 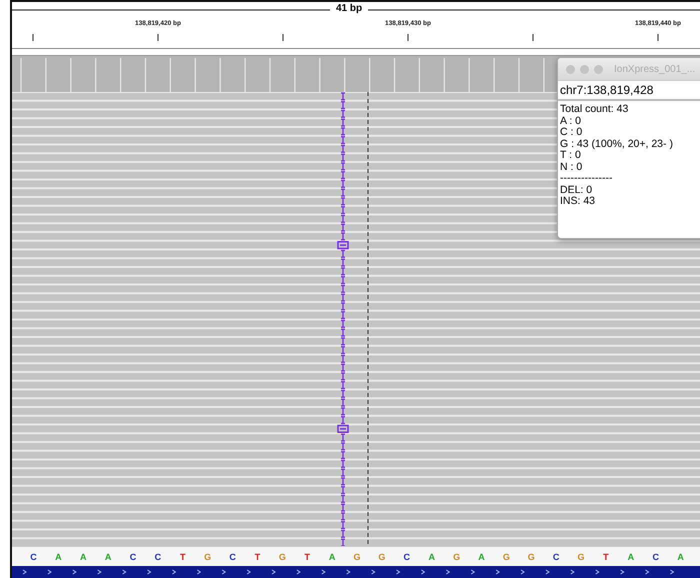 What do you see at coordinates (572, 132) in the screenshot?
I see `popup-line: C : 0` at bounding box center [572, 132].